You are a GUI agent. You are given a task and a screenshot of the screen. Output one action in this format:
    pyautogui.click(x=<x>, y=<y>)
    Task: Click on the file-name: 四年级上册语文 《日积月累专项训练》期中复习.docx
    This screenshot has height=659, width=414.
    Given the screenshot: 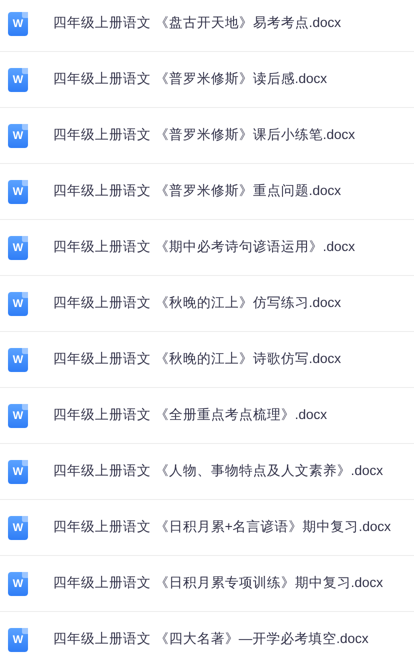 What is the action you would take?
    pyautogui.click(x=218, y=583)
    